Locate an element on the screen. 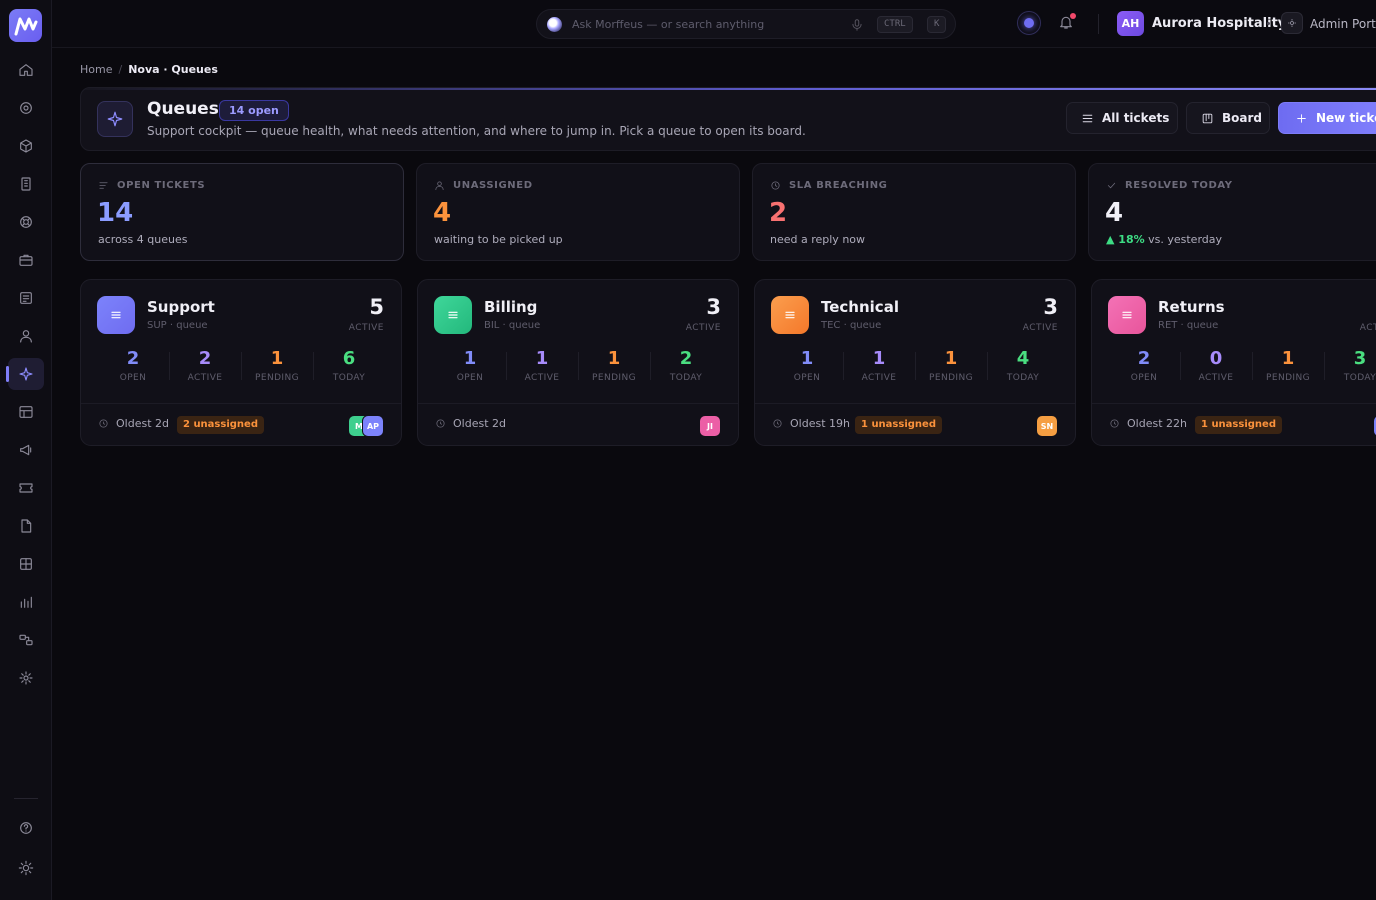  new-ticket-label: New ticket is located at coordinates (1346, 118).